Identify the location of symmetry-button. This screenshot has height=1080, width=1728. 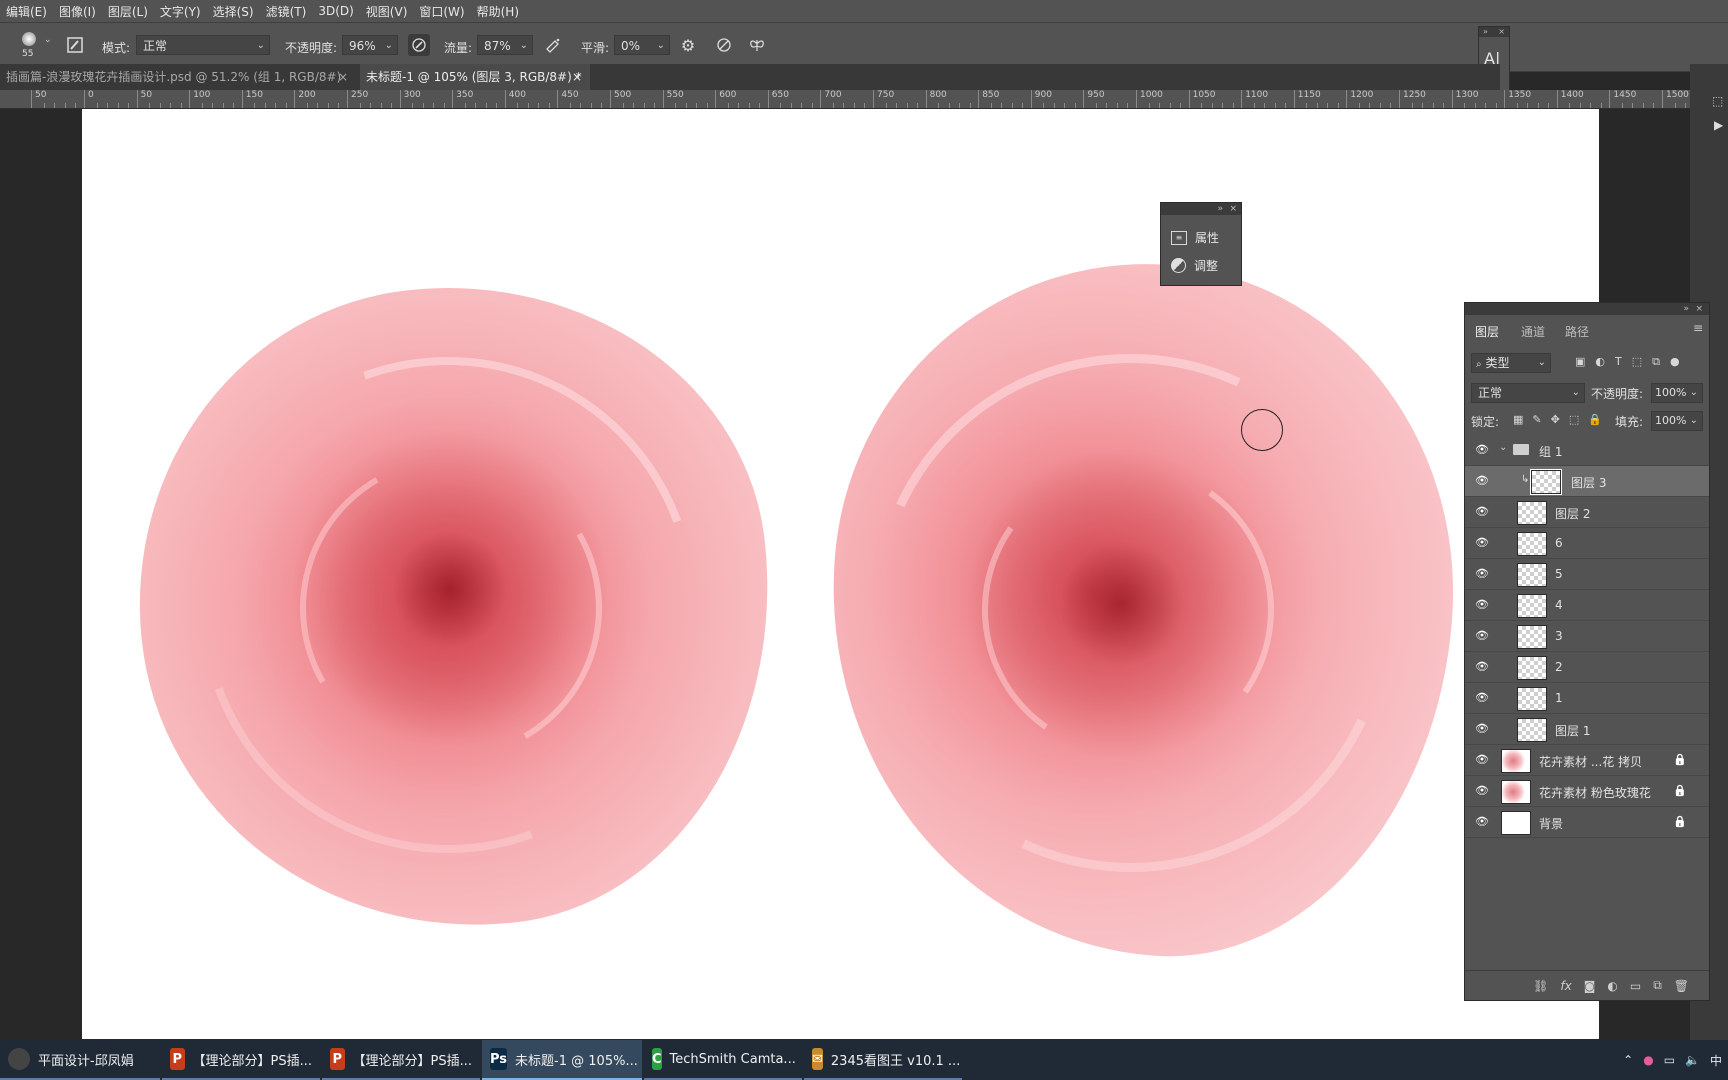
(757, 45).